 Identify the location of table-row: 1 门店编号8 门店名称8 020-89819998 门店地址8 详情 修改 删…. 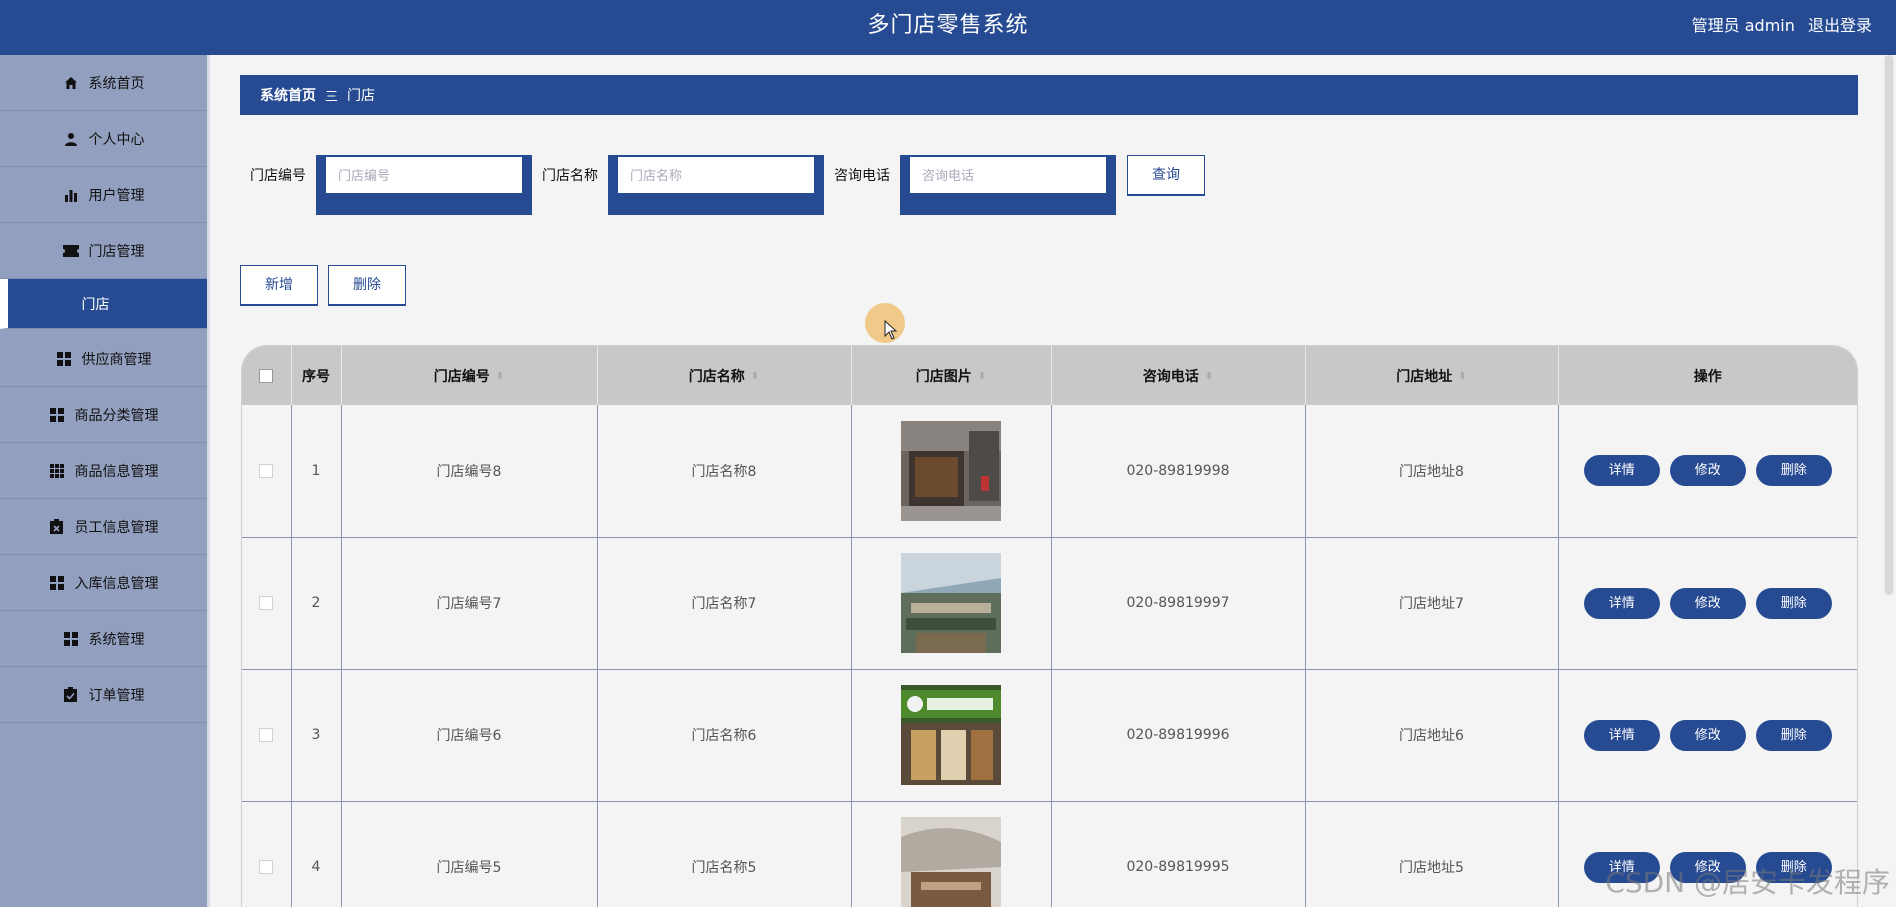
(1049, 471).